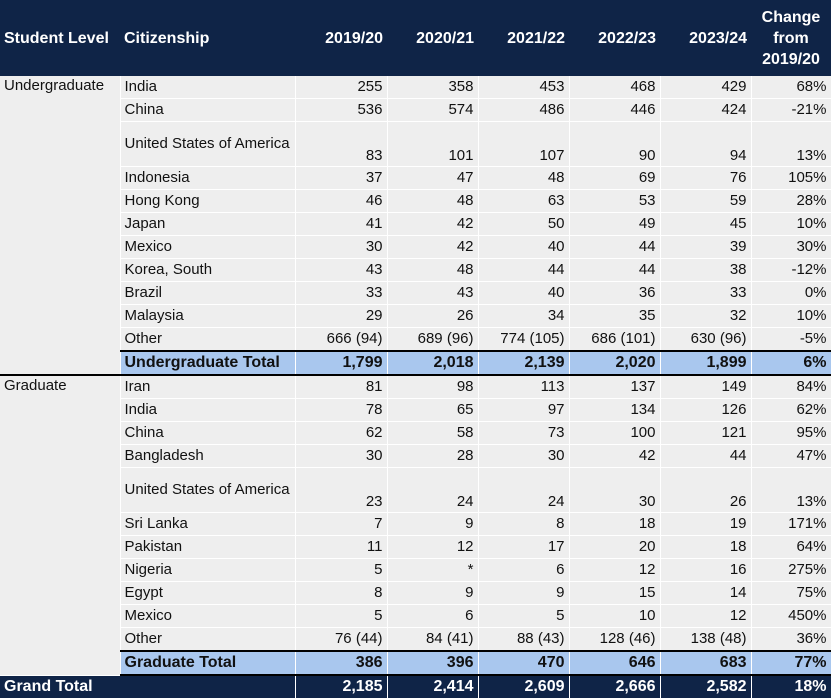 The image size is (831, 699). I want to click on header-2019-20: 2019/20, so click(341, 38).